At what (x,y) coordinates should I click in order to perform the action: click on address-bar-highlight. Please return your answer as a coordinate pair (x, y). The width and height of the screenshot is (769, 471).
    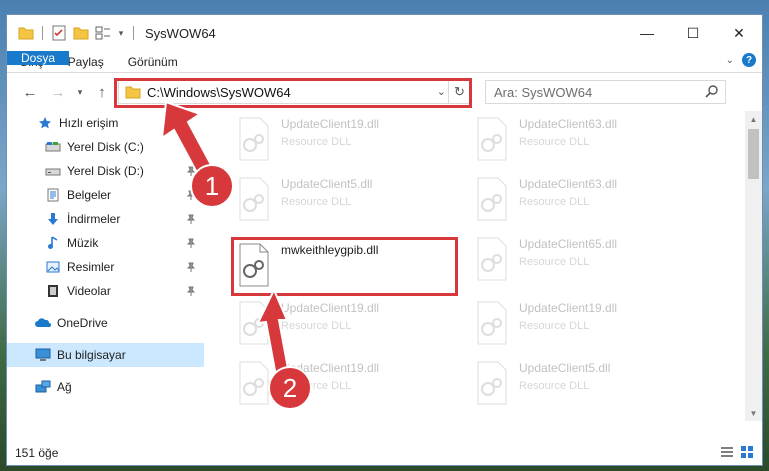
    Looking at the image, I should click on (293, 93).